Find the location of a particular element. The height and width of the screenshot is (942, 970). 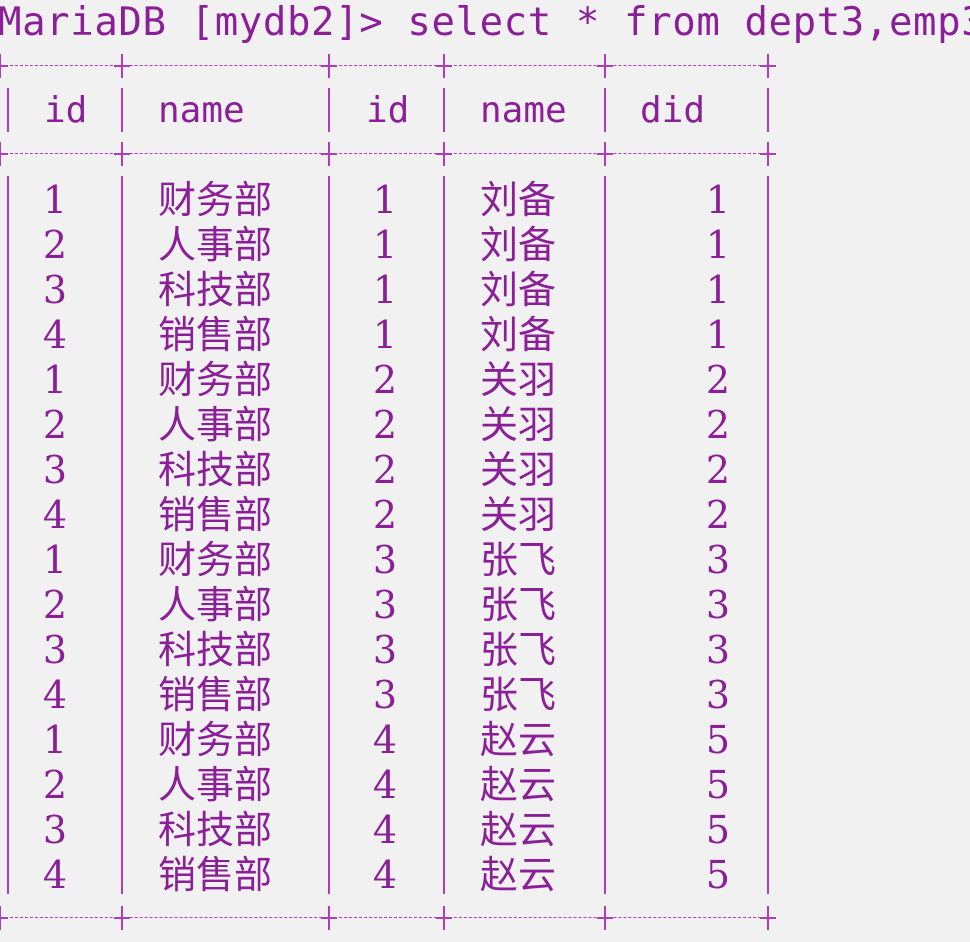

table-row: 4 销售部 2 关羽 2 is located at coordinates (388, 515).